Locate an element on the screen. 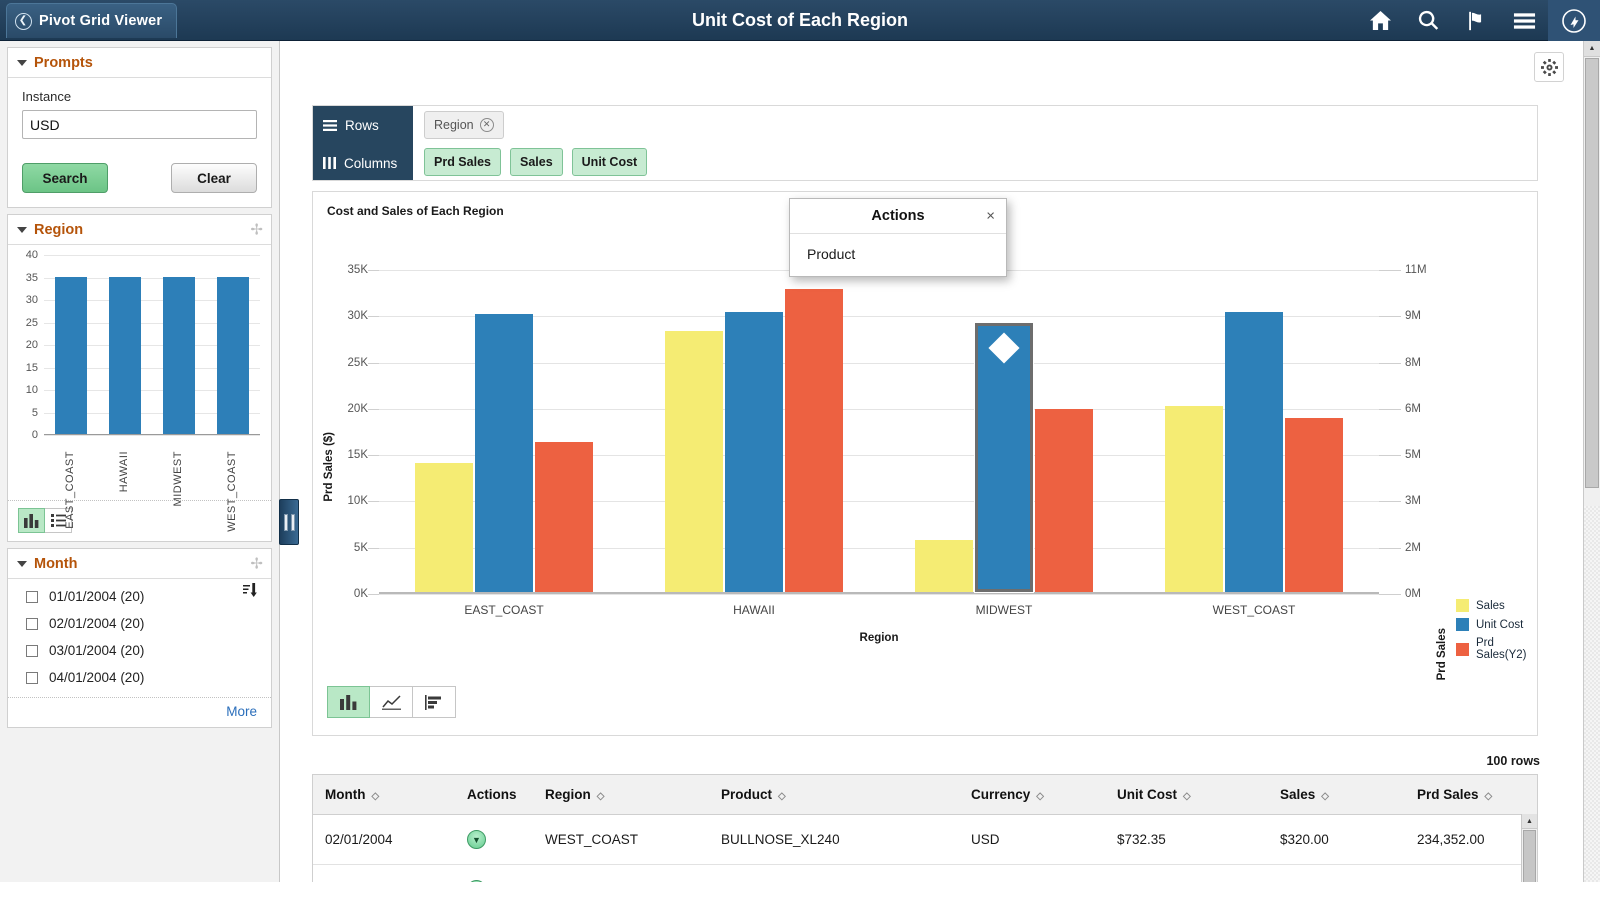 The width and height of the screenshot is (1600, 900). page-scroll-track is located at coordinates (1592, 694).